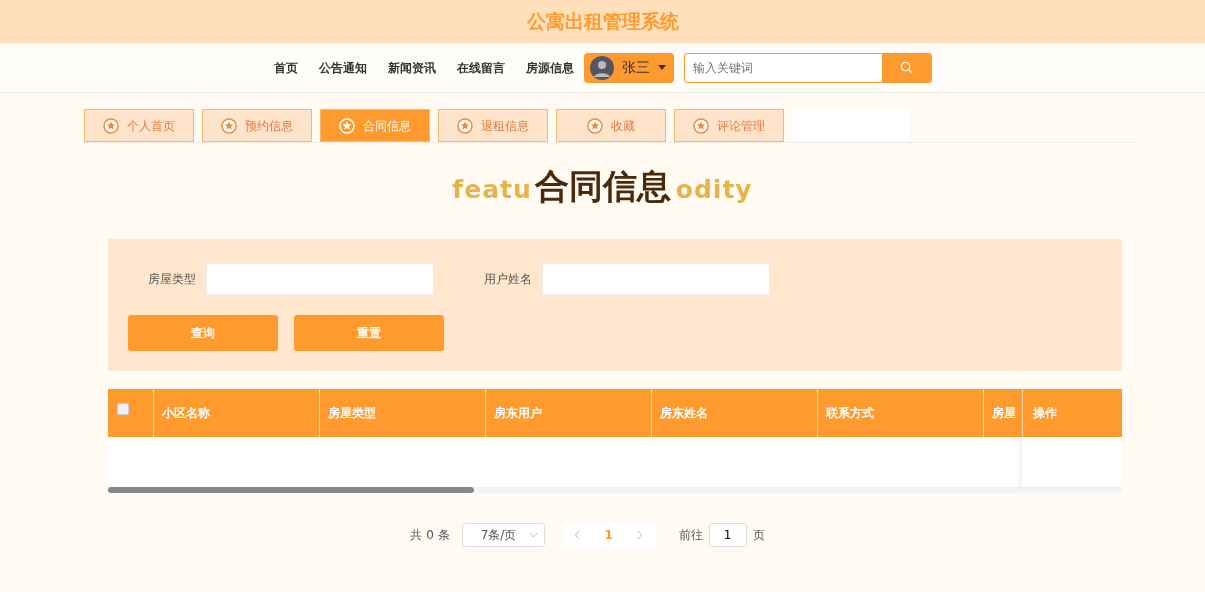 This screenshot has height=592, width=1205. What do you see at coordinates (285, 67) in the screenshot?
I see `nav-link: 首页` at bounding box center [285, 67].